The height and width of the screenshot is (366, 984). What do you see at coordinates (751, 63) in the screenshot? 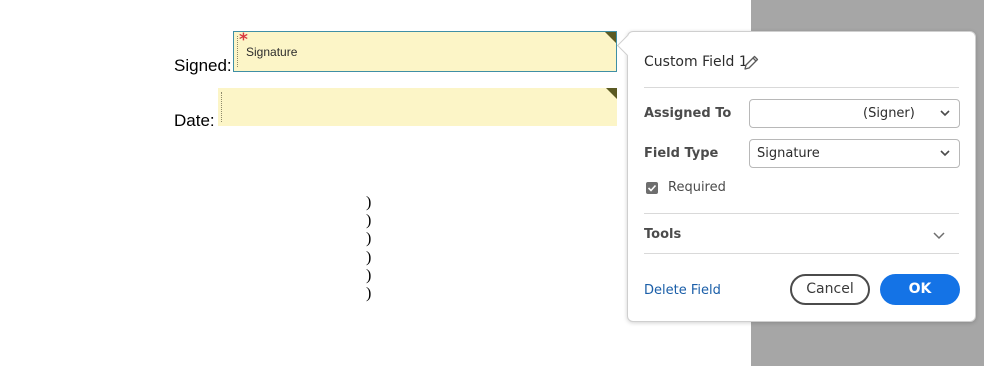
I see `pencil-icon` at bounding box center [751, 63].